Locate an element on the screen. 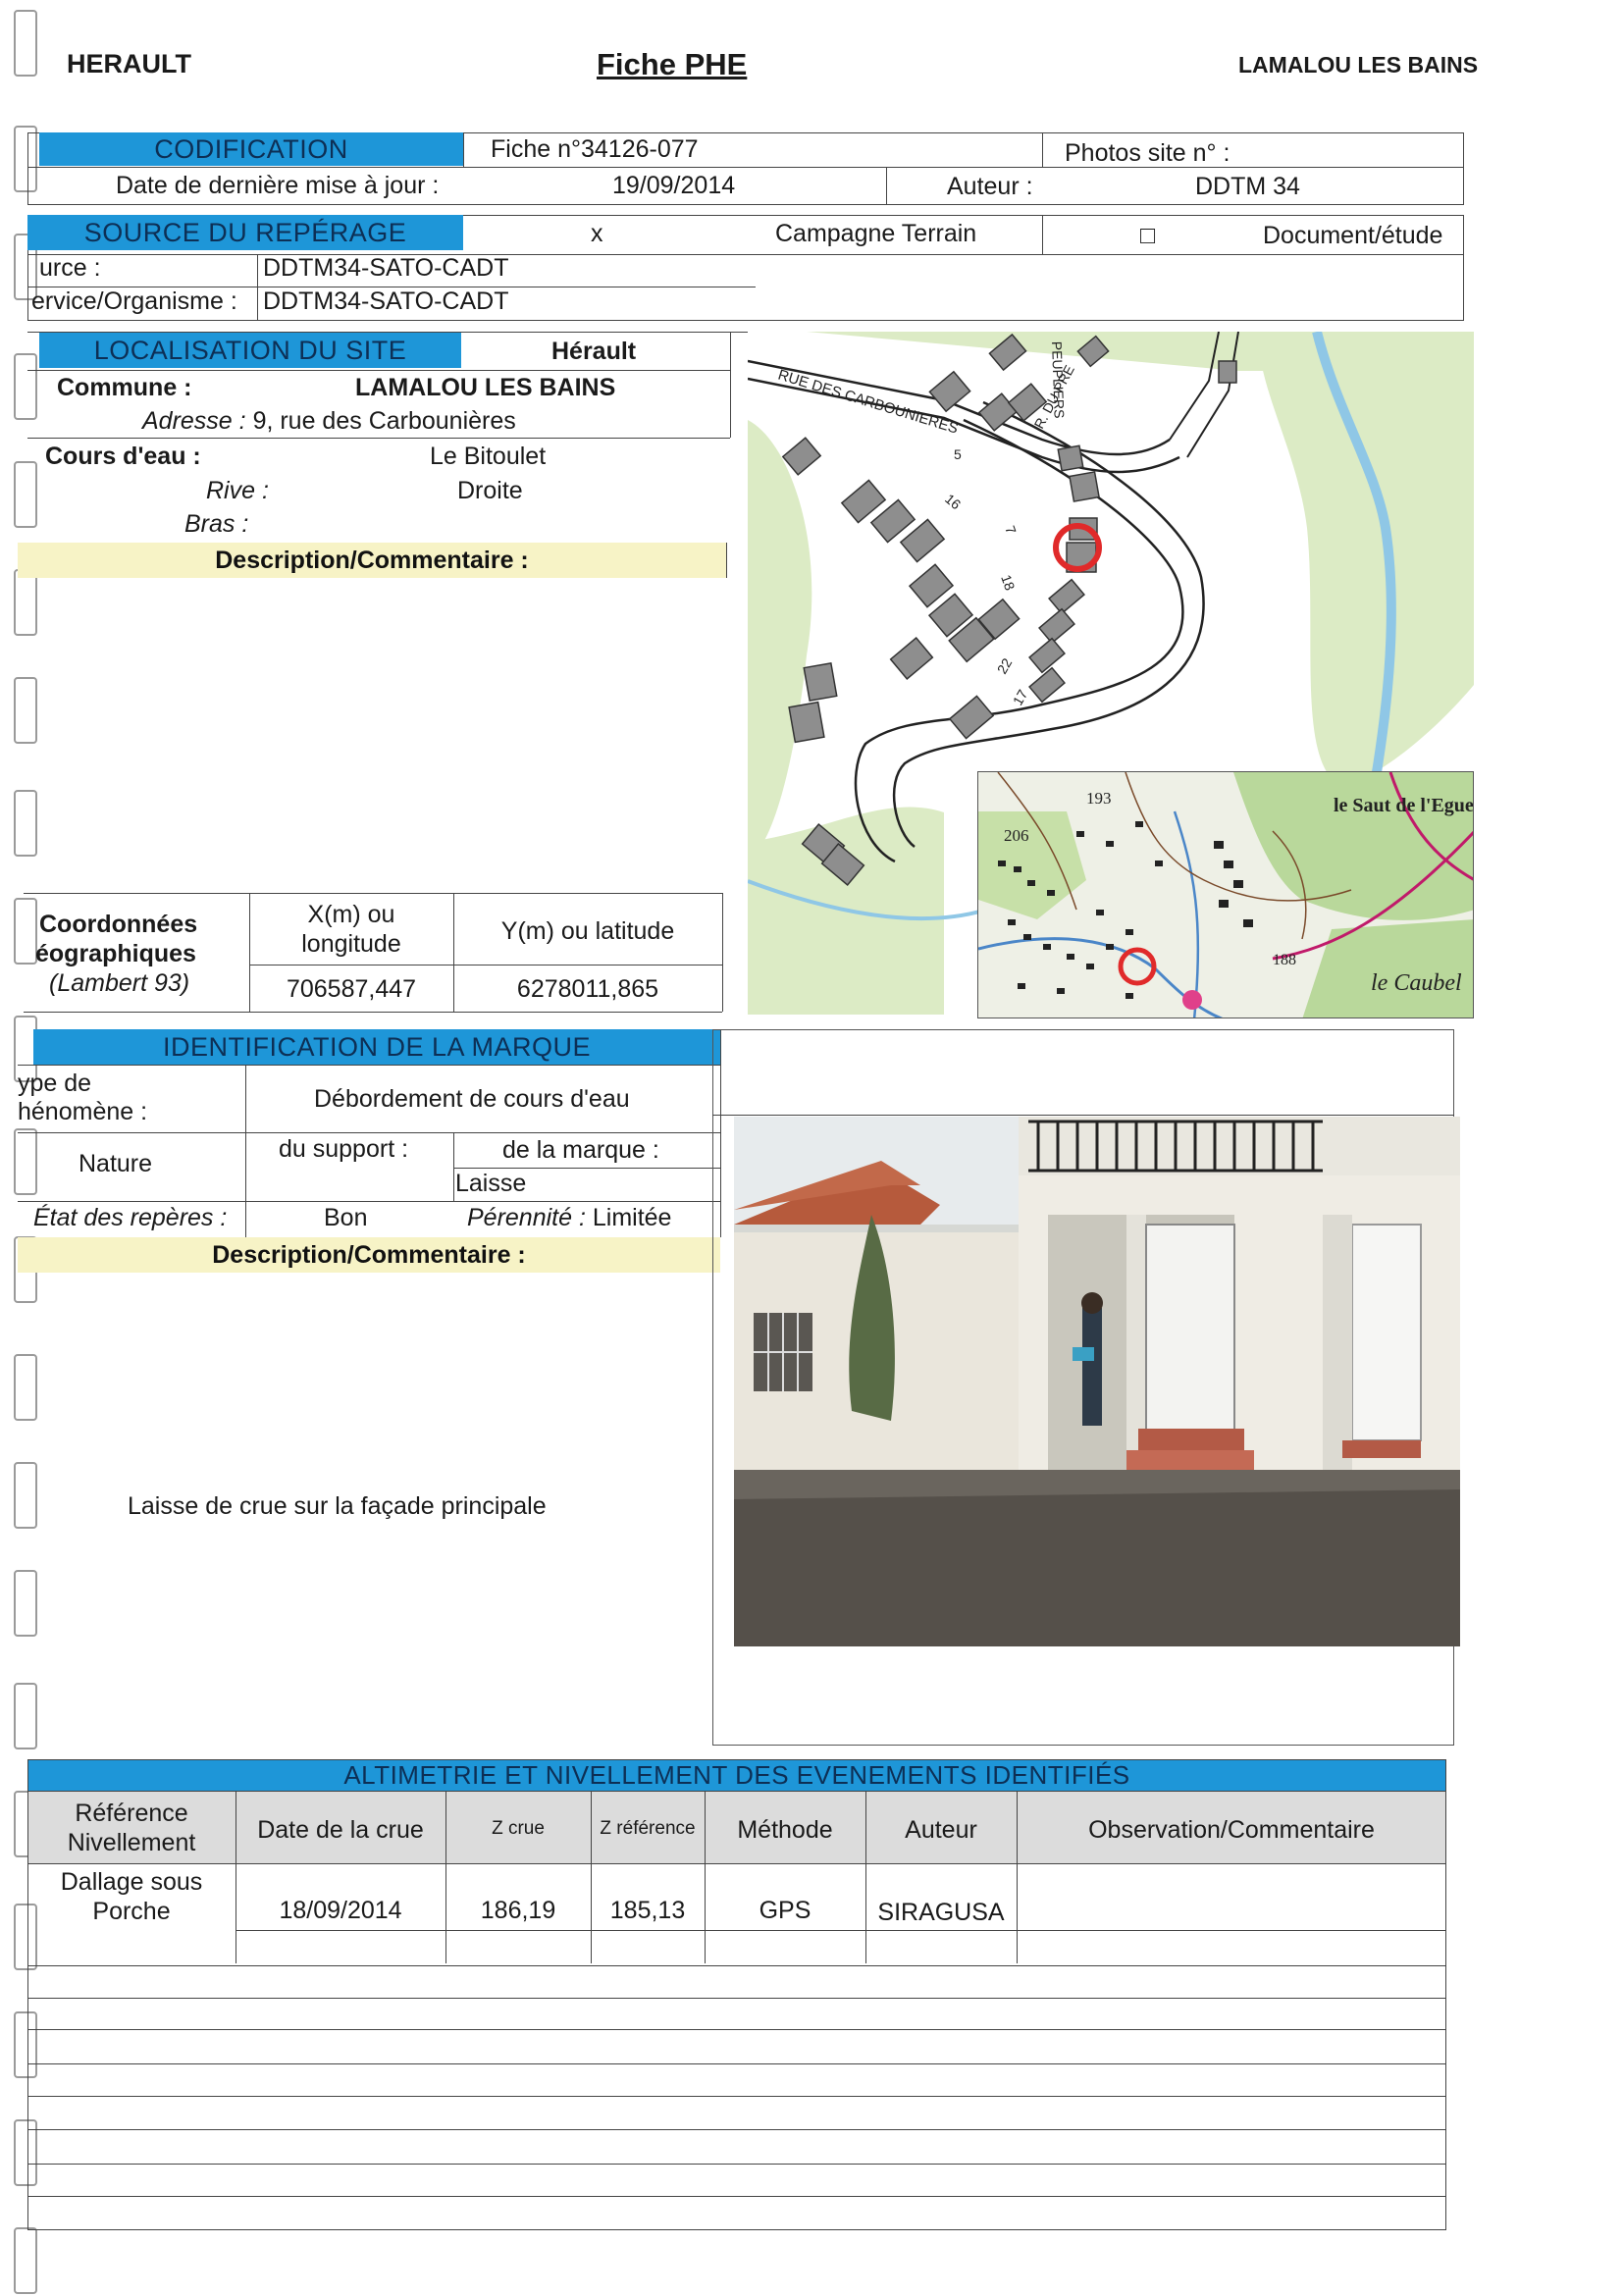 This screenshot has height=2296, width=1623. perennite-label: Pérennité : is located at coordinates (526, 1217).